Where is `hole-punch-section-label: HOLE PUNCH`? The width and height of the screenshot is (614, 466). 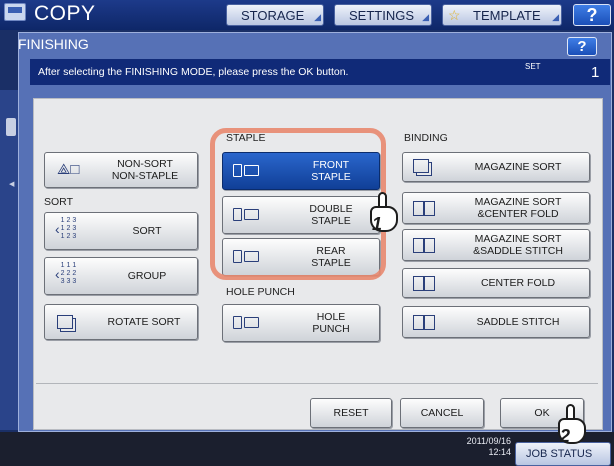 hole-punch-section-label: HOLE PUNCH is located at coordinates (260, 292).